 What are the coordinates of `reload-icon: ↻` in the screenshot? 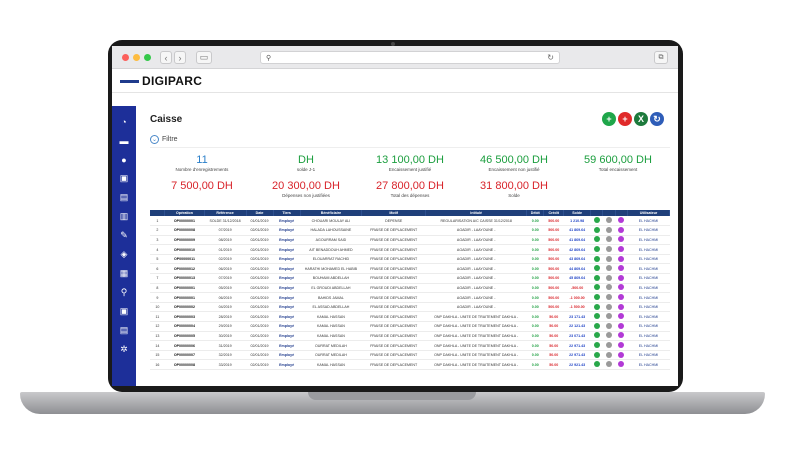 It's located at (550, 57).